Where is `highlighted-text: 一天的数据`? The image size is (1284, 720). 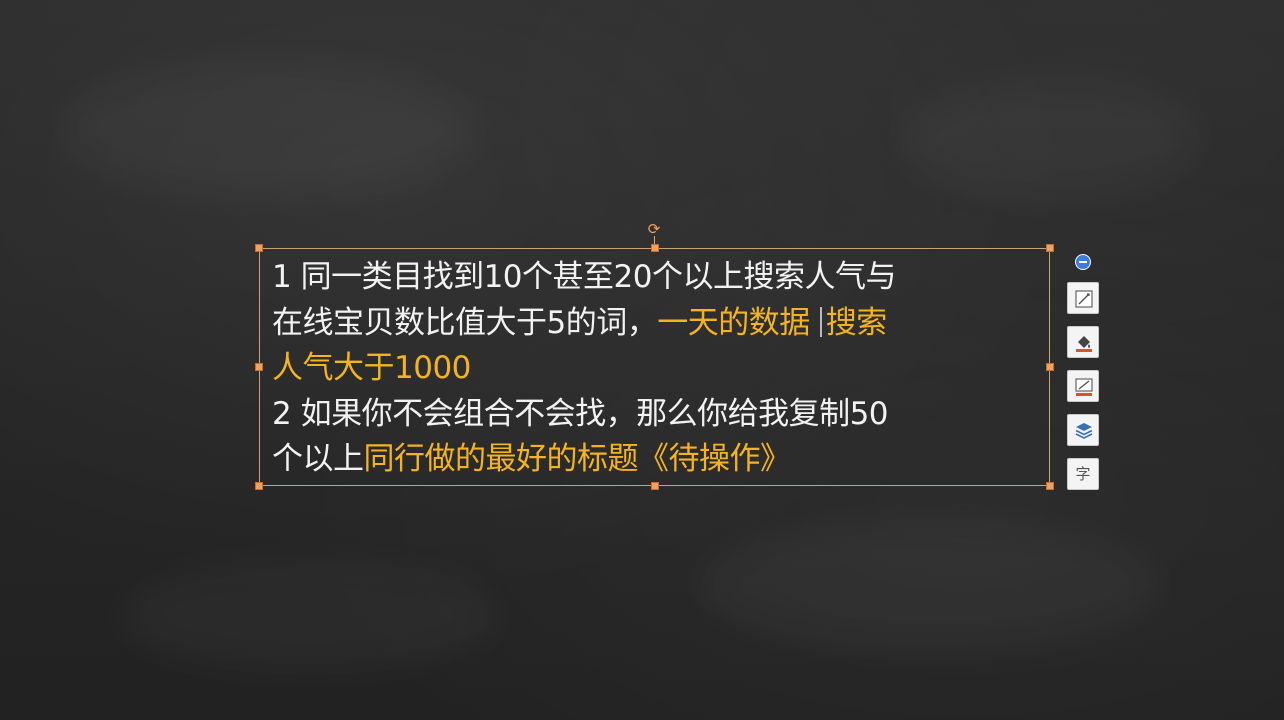 highlighted-text: 一天的数据 is located at coordinates (733, 322).